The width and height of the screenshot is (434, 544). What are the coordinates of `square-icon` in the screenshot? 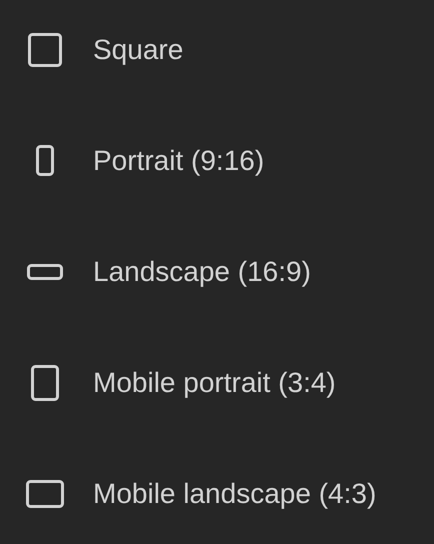 It's located at (45, 49).